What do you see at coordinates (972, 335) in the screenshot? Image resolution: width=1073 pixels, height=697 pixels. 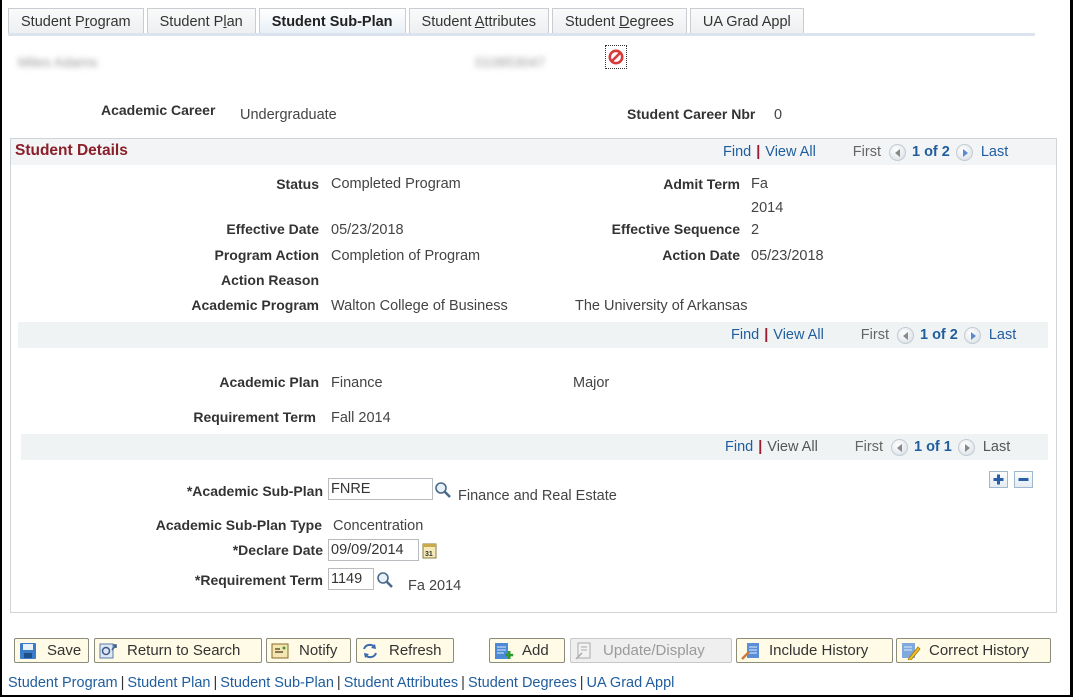 I see `plan-next-arrow-icon` at bounding box center [972, 335].